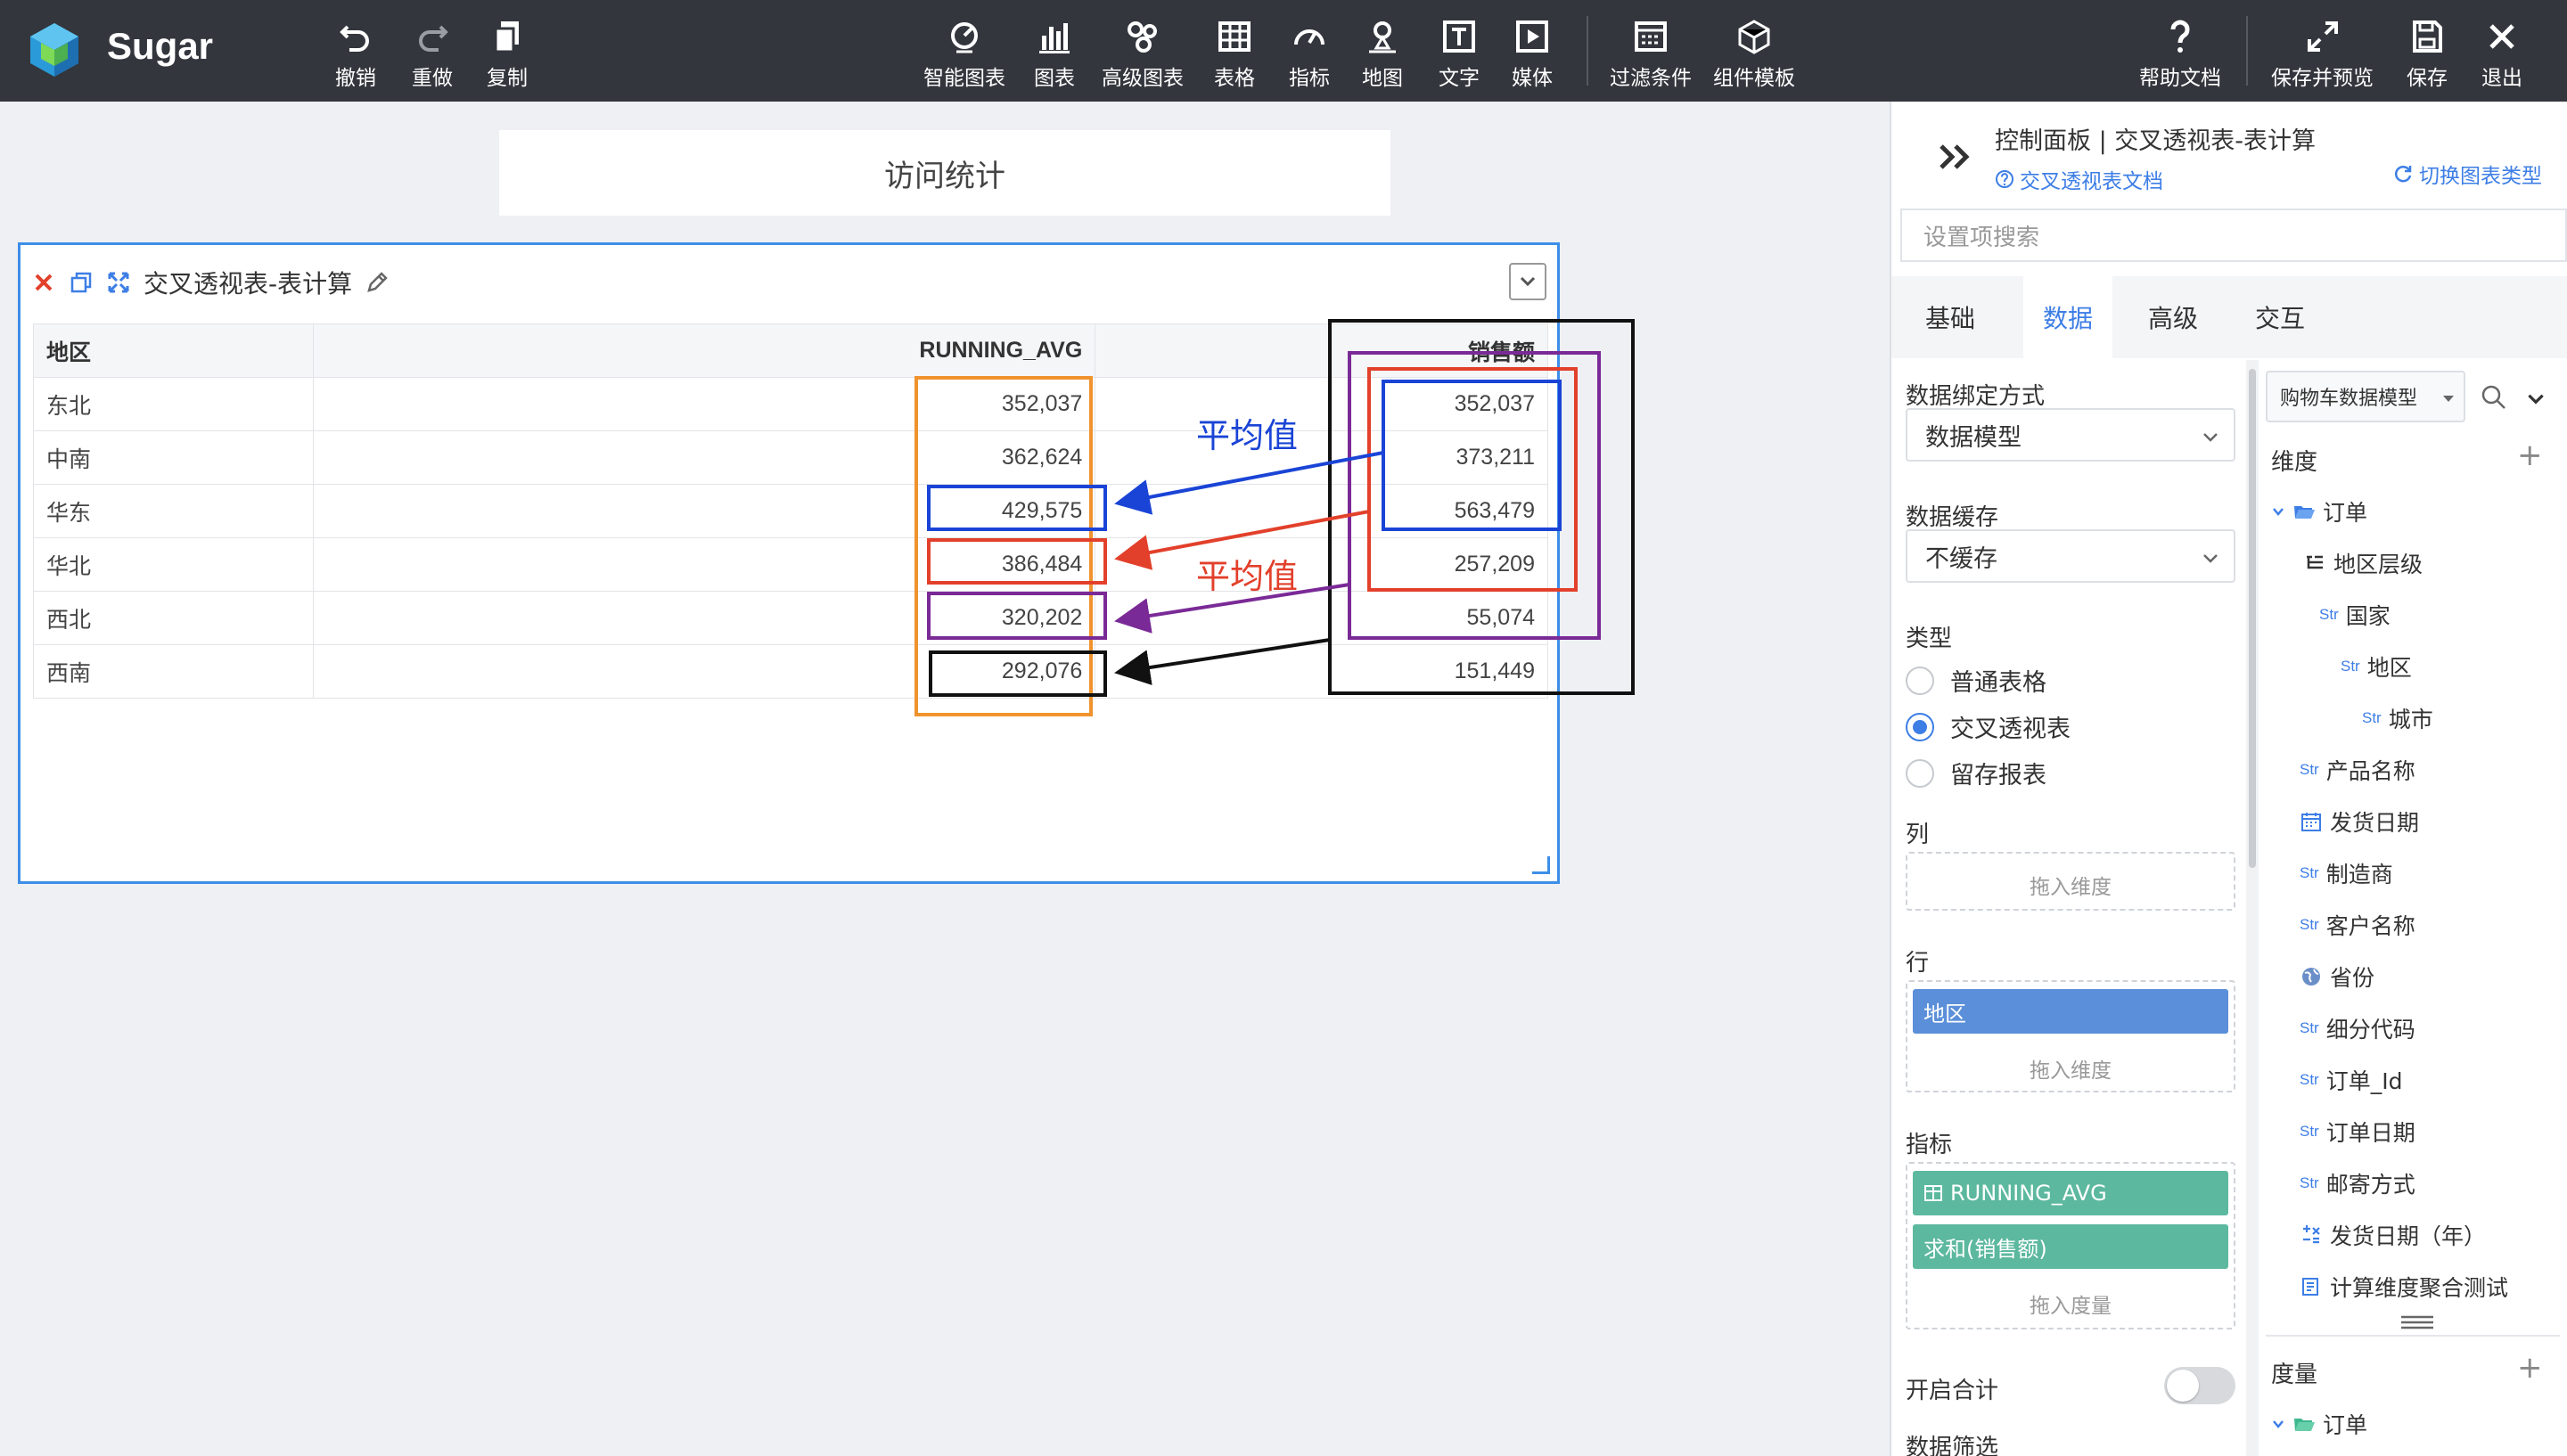  What do you see at coordinates (355, 53) in the screenshot?
I see `undo-button: 撤销` at bounding box center [355, 53].